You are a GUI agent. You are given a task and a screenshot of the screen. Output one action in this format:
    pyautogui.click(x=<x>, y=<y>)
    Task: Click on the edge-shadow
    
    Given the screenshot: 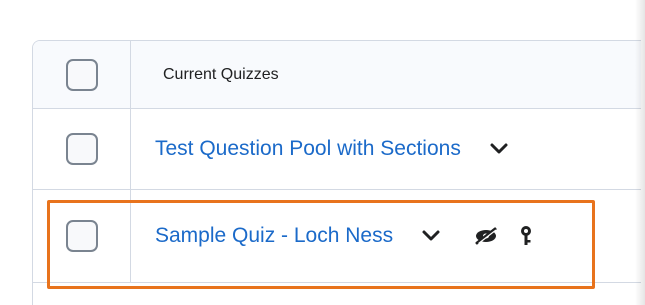 What is the action you would take?
    pyautogui.click(x=640, y=152)
    